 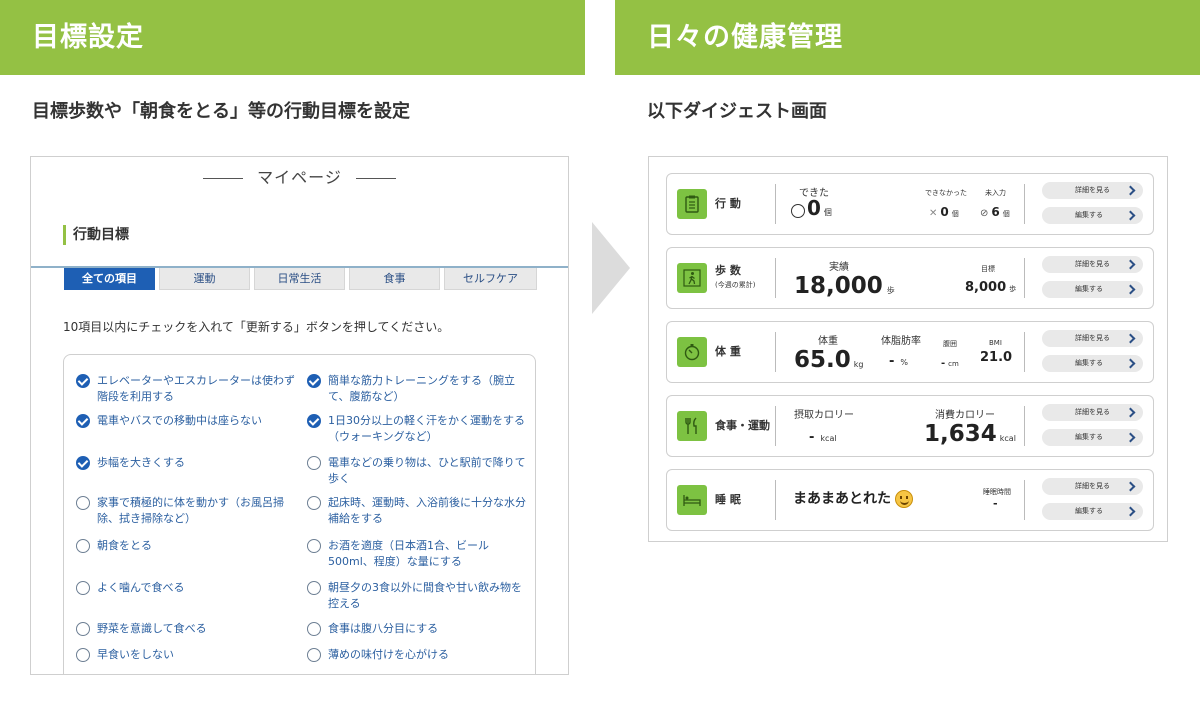 What do you see at coordinates (838, 286) in the screenshot?
I see `steps-actual-value: 18,000` at bounding box center [838, 286].